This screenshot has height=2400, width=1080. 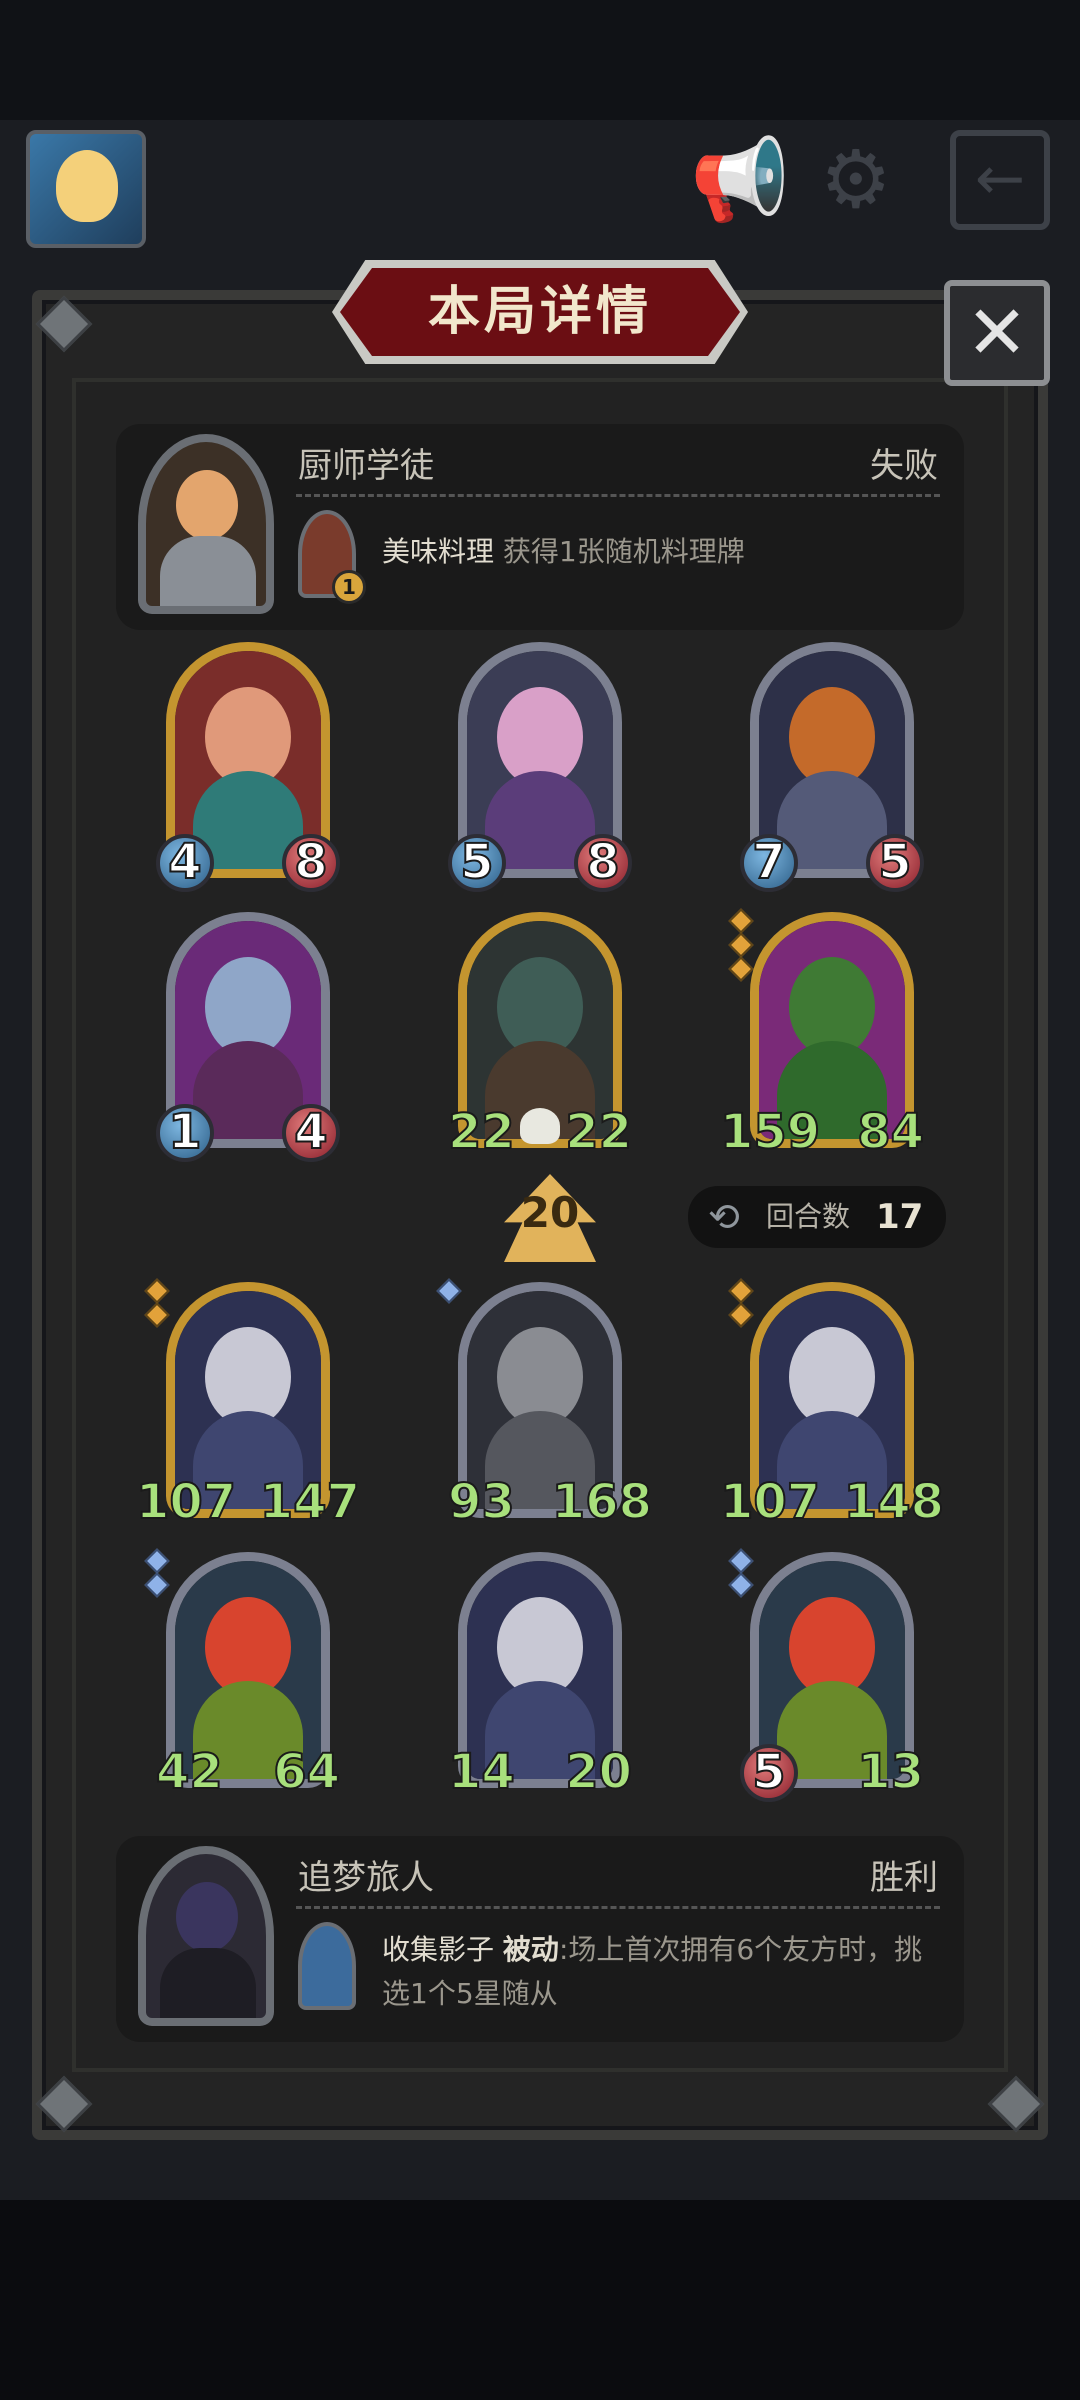 What do you see at coordinates (310, 1502) in the screenshot?
I see `health-value: 147` at bounding box center [310, 1502].